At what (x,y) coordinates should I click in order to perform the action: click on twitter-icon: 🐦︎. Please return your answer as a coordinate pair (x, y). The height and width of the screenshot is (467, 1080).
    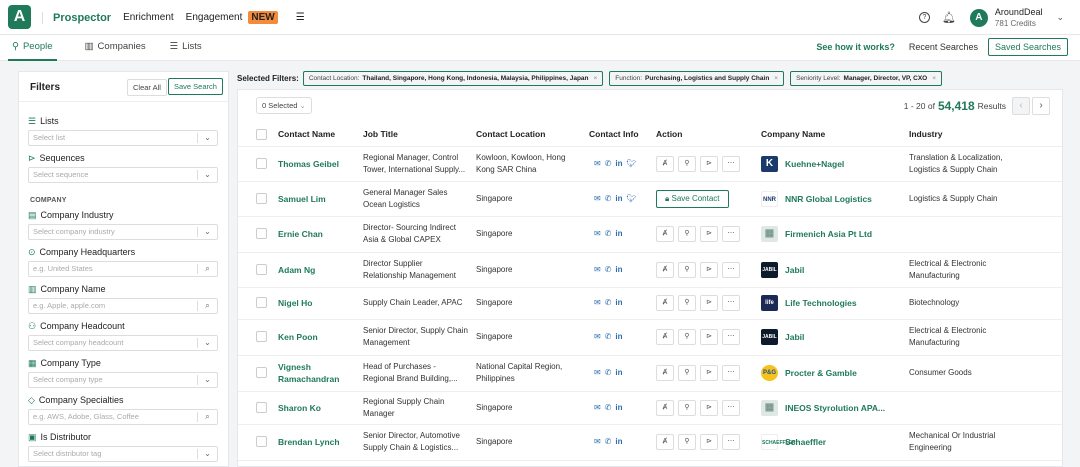
    Looking at the image, I should click on (632, 198).